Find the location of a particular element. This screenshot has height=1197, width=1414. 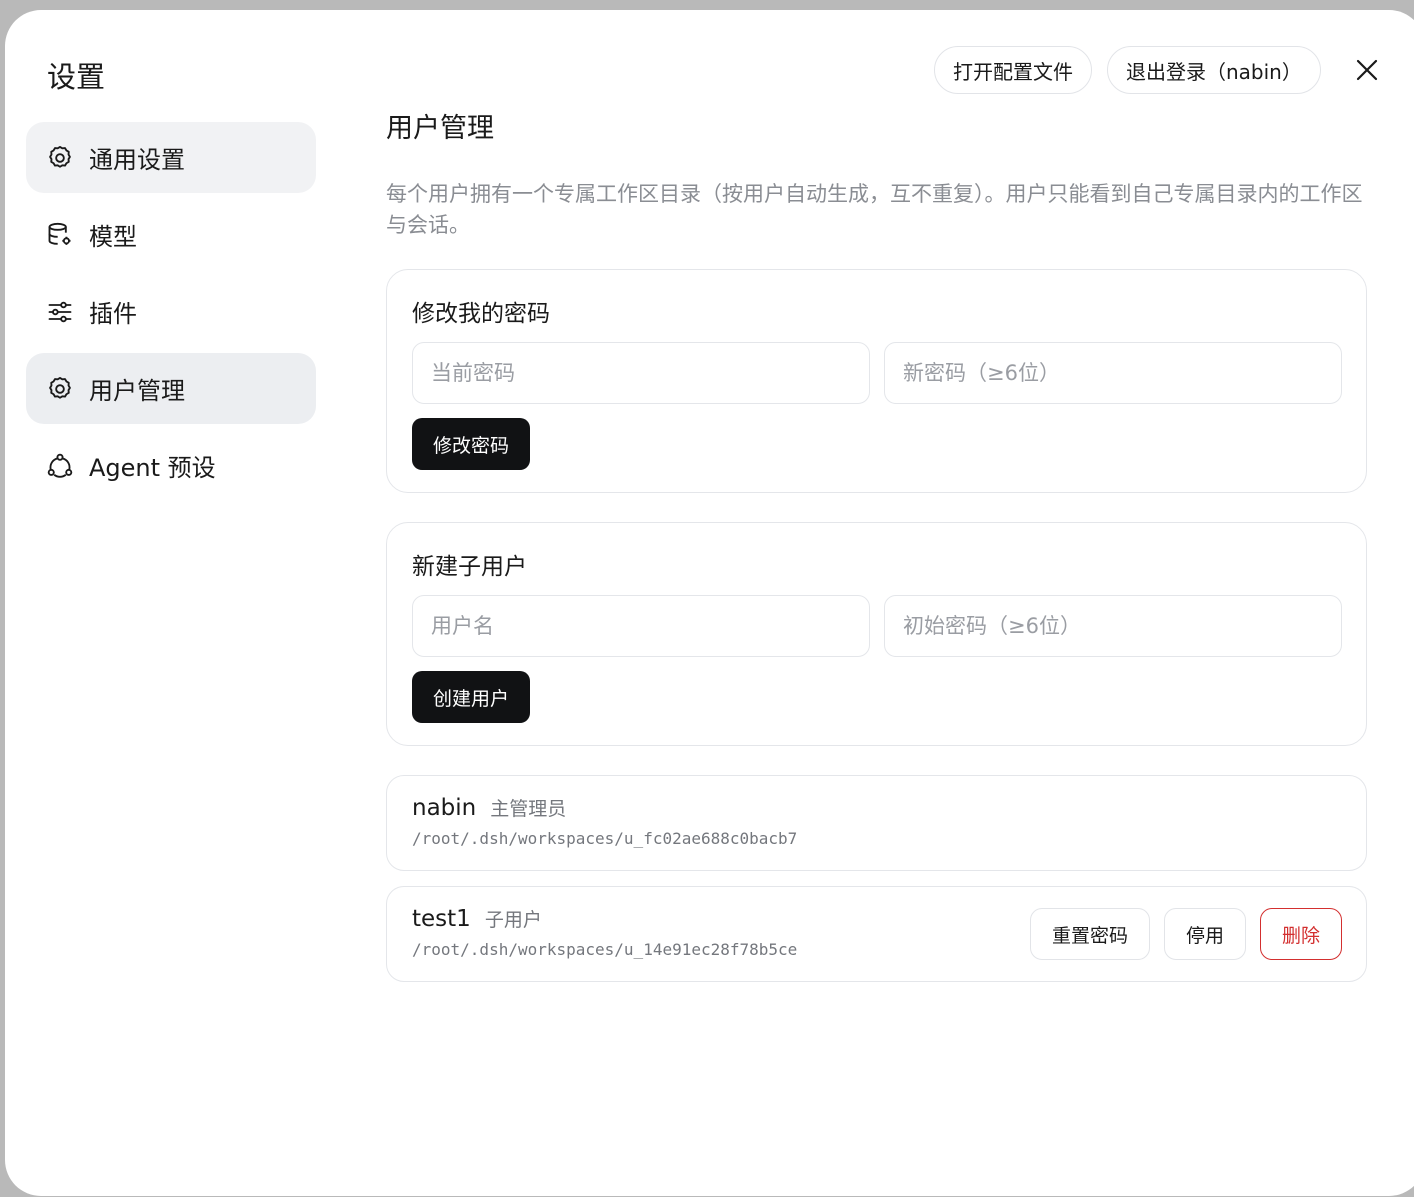

top-actions: 打开配置文件 退出登录（nabin） is located at coordinates (1127, 70).